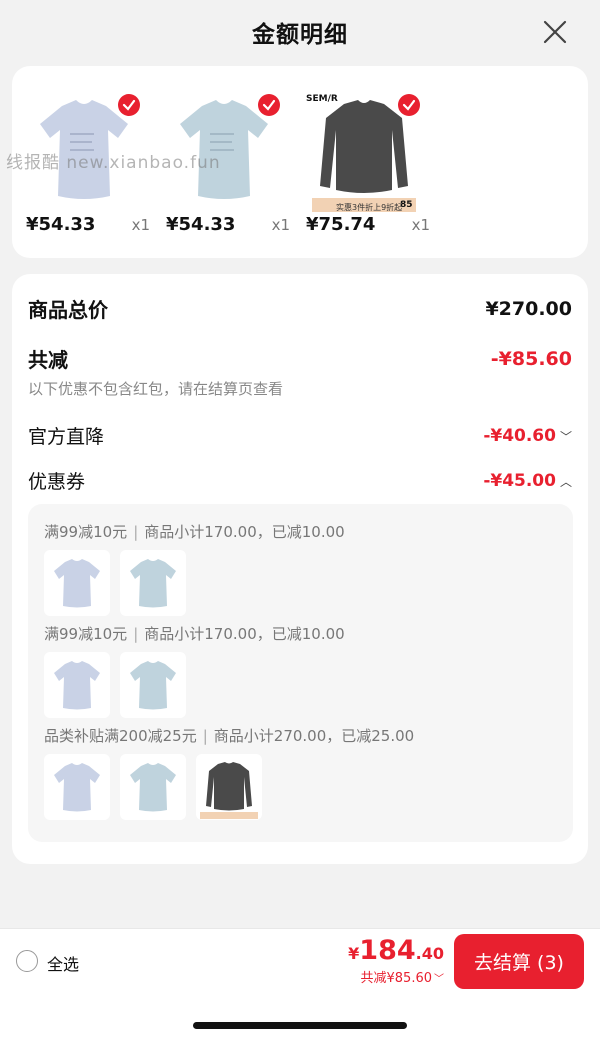 The image size is (600, 1039). Describe the element at coordinates (66, 437) in the screenshot. I see `official-discount-label: 官方直降` at that location.